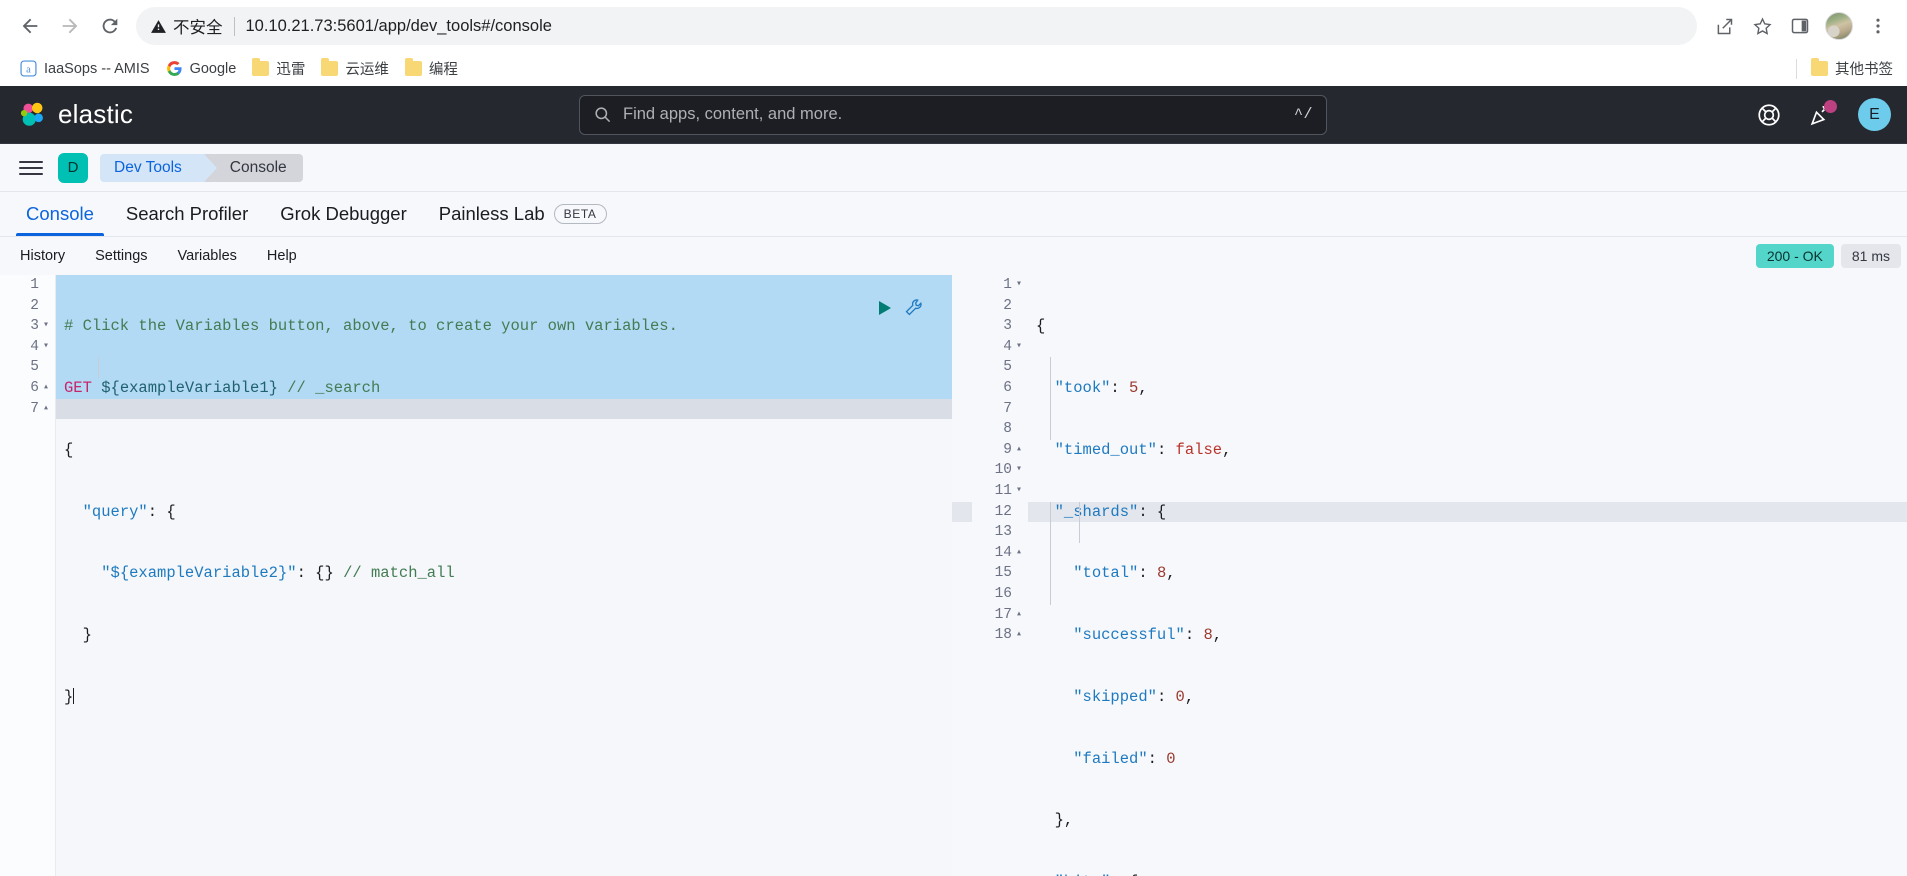  Describe the element at coordinates (187, 214) in the screenshot. I see `tab-search-profiler: Search Profiler` at that location.